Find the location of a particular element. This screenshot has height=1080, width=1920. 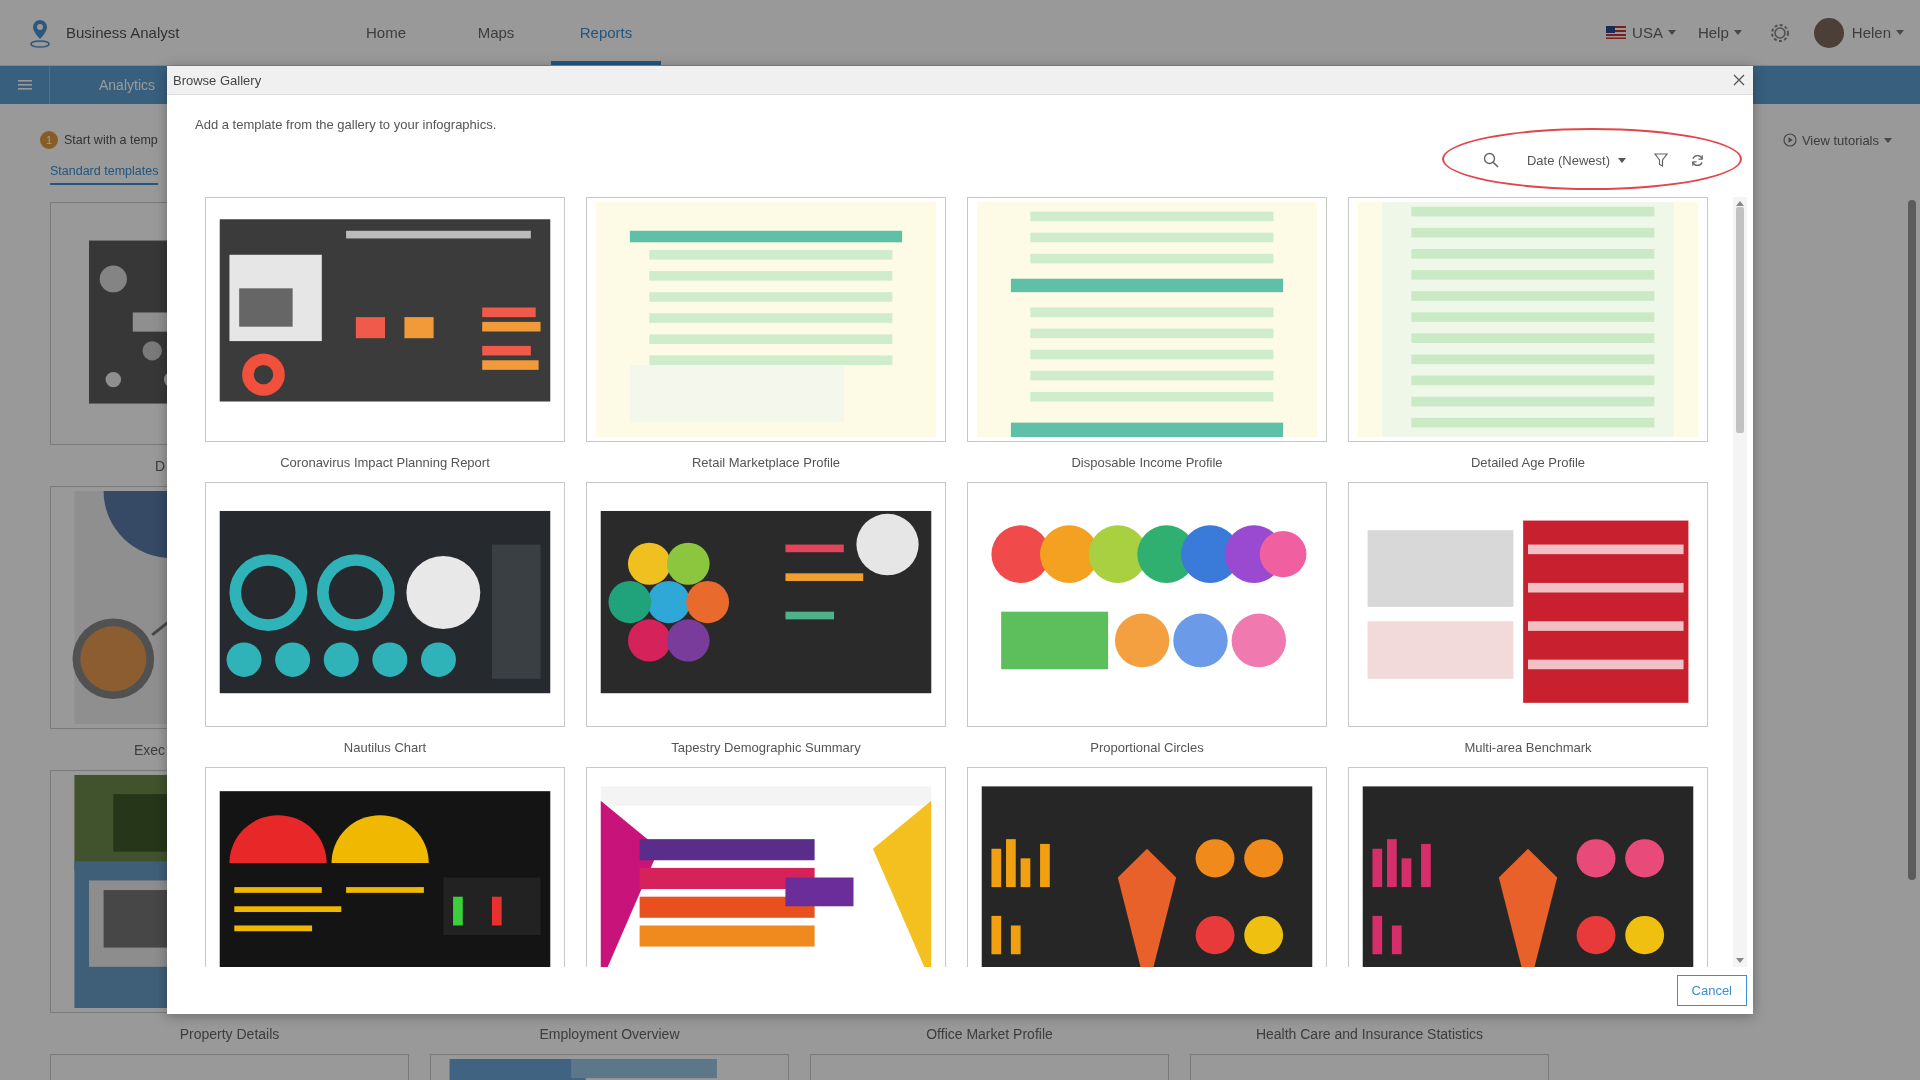

view-tutorials-link: View tutorials is located at coordinates (1830, 140).